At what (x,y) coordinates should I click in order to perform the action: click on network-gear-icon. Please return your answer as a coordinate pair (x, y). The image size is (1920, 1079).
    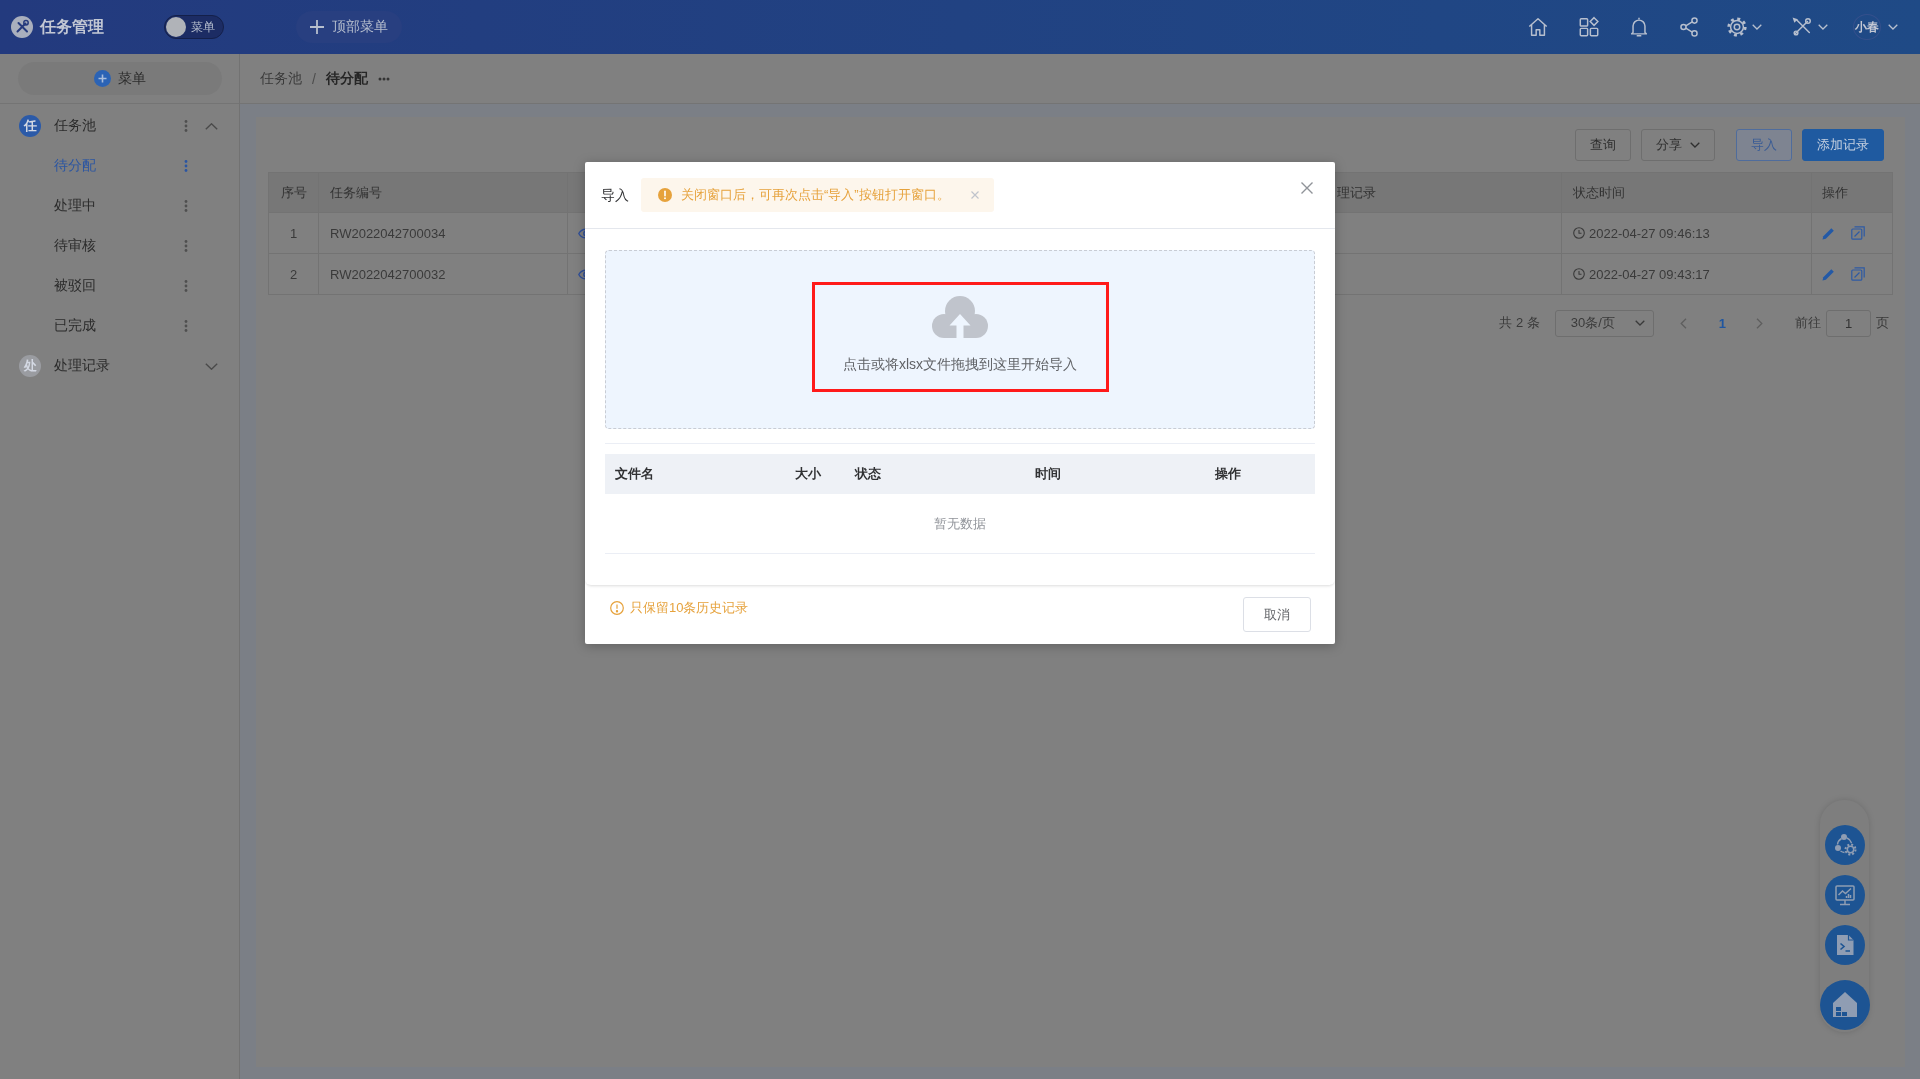
    Looking at the image, I should click on (1844, 845).